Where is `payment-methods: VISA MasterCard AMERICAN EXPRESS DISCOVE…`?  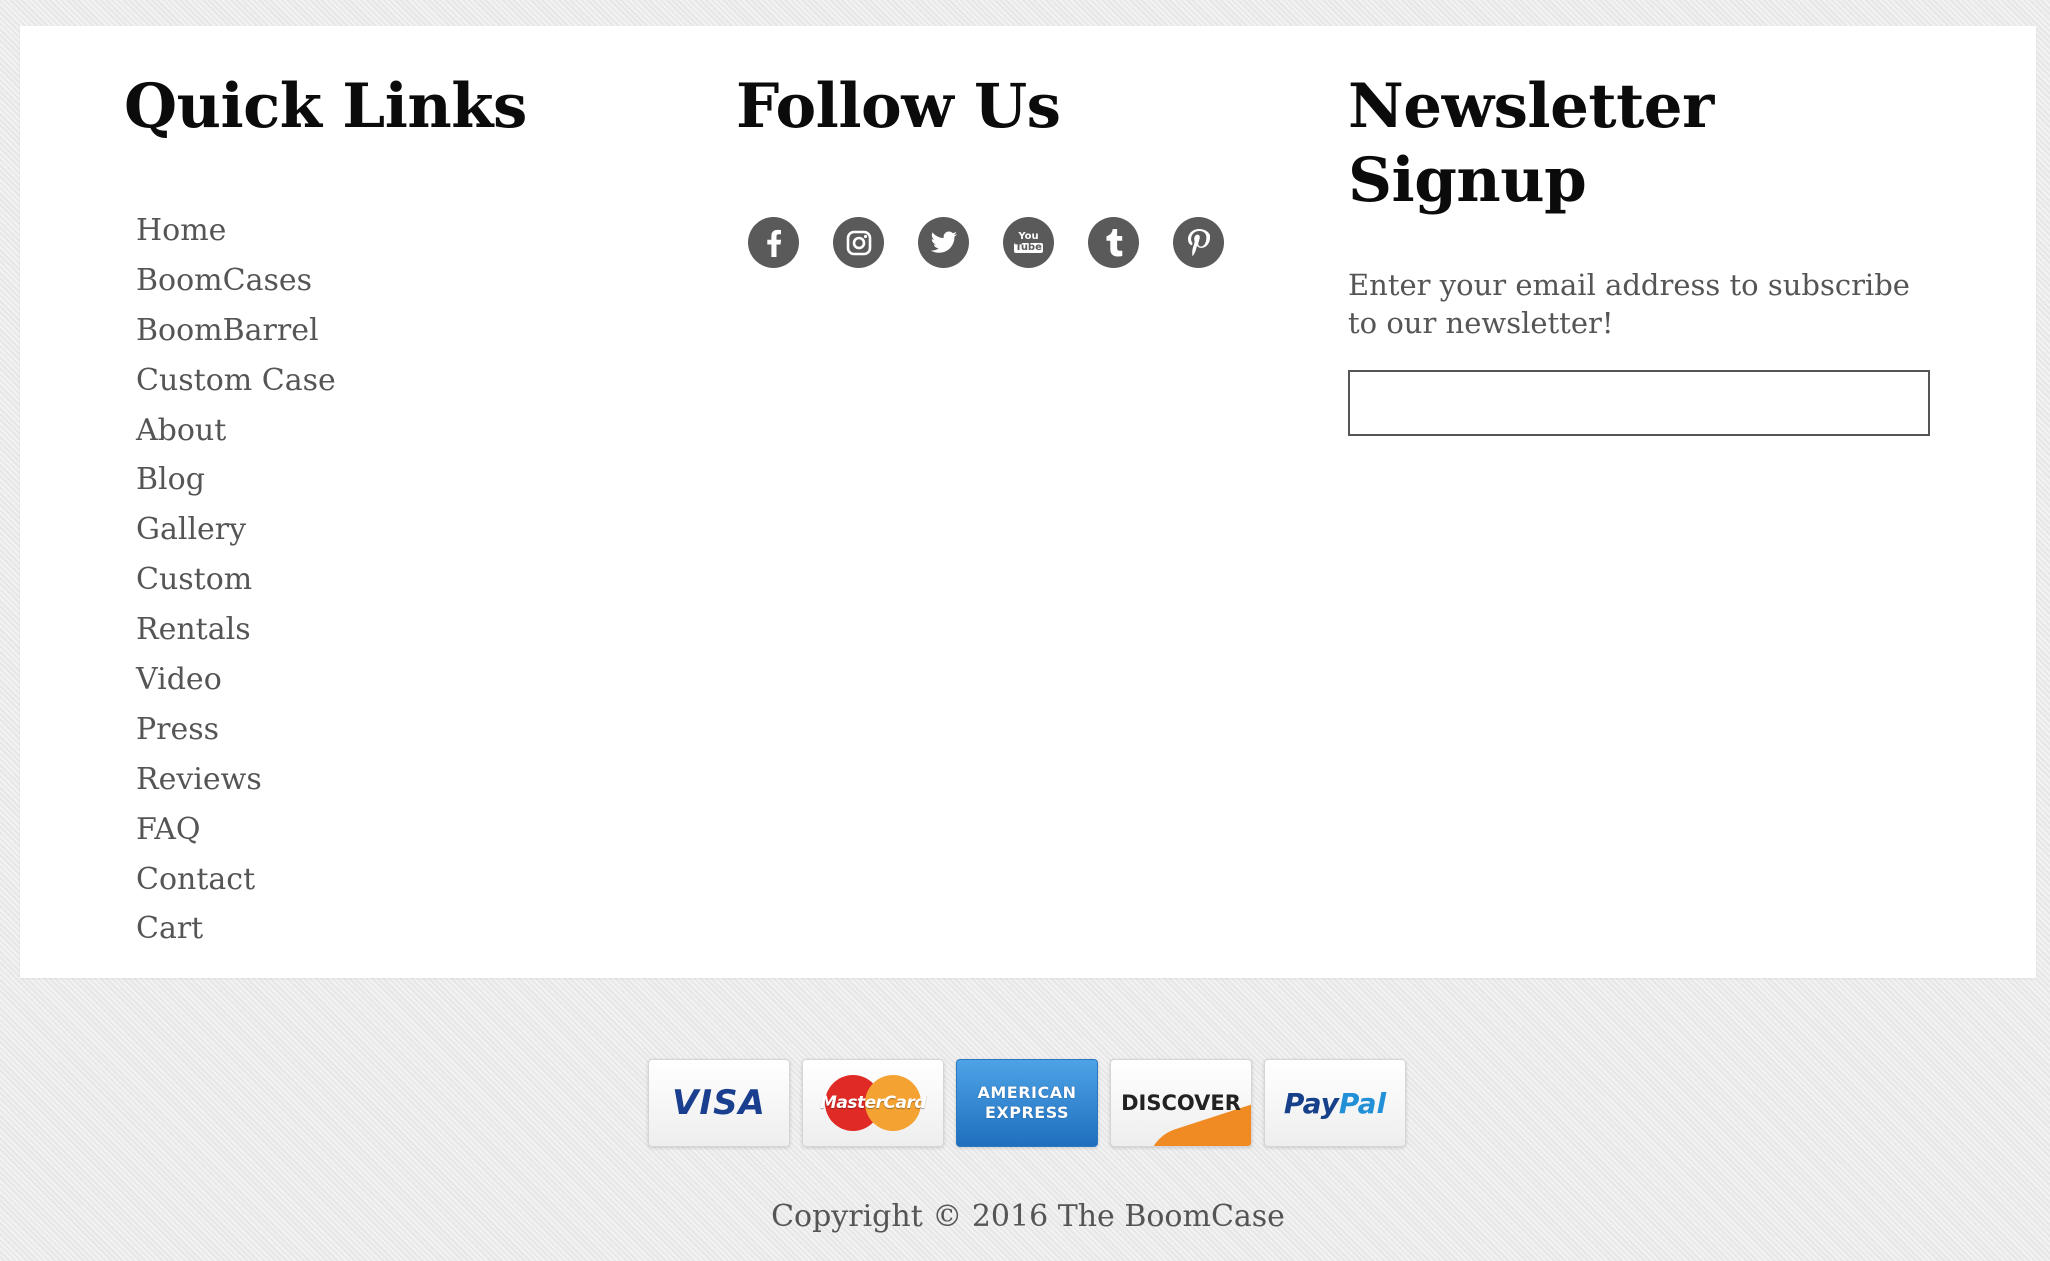 payment-methods: VISA MasterCard AMERICAN EXPRESS DISCOVE… is located at coordinates (1027, 1103).